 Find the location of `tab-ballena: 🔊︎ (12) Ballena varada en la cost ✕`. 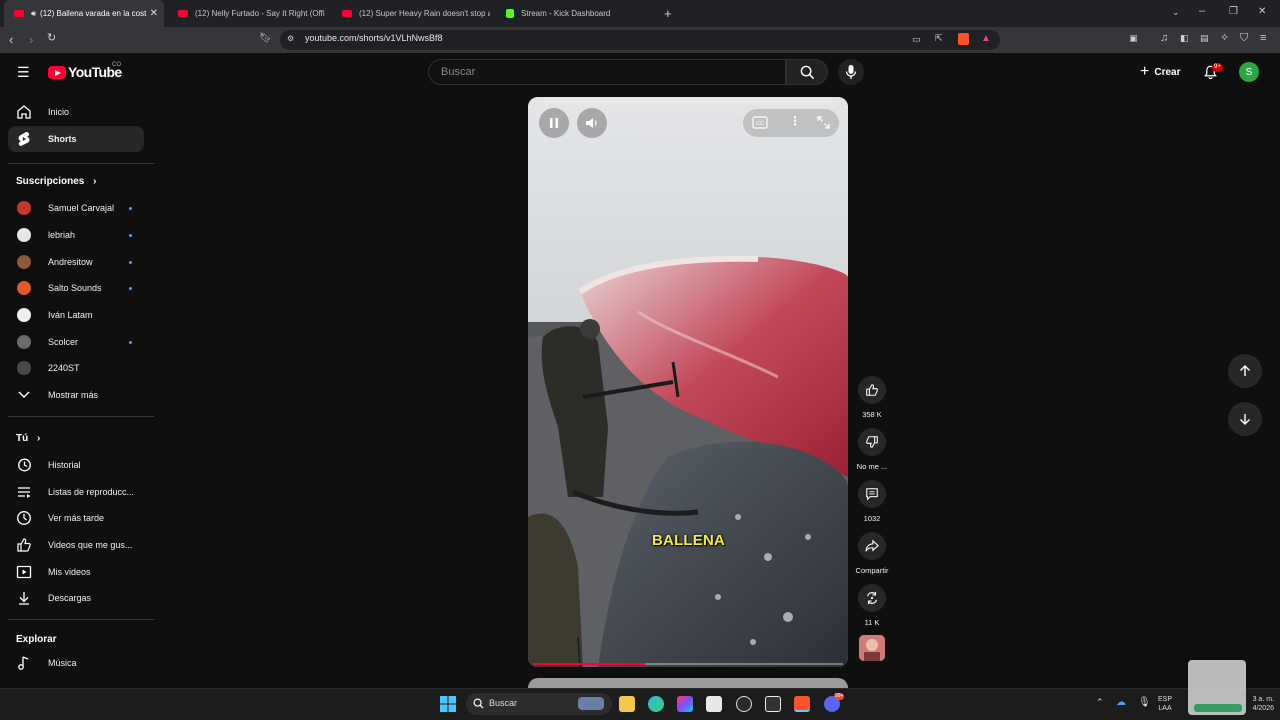

tab-ballena: 🔊︎ (12) Ballena varada en la cost ✕ is located at coordinates (84, 13).